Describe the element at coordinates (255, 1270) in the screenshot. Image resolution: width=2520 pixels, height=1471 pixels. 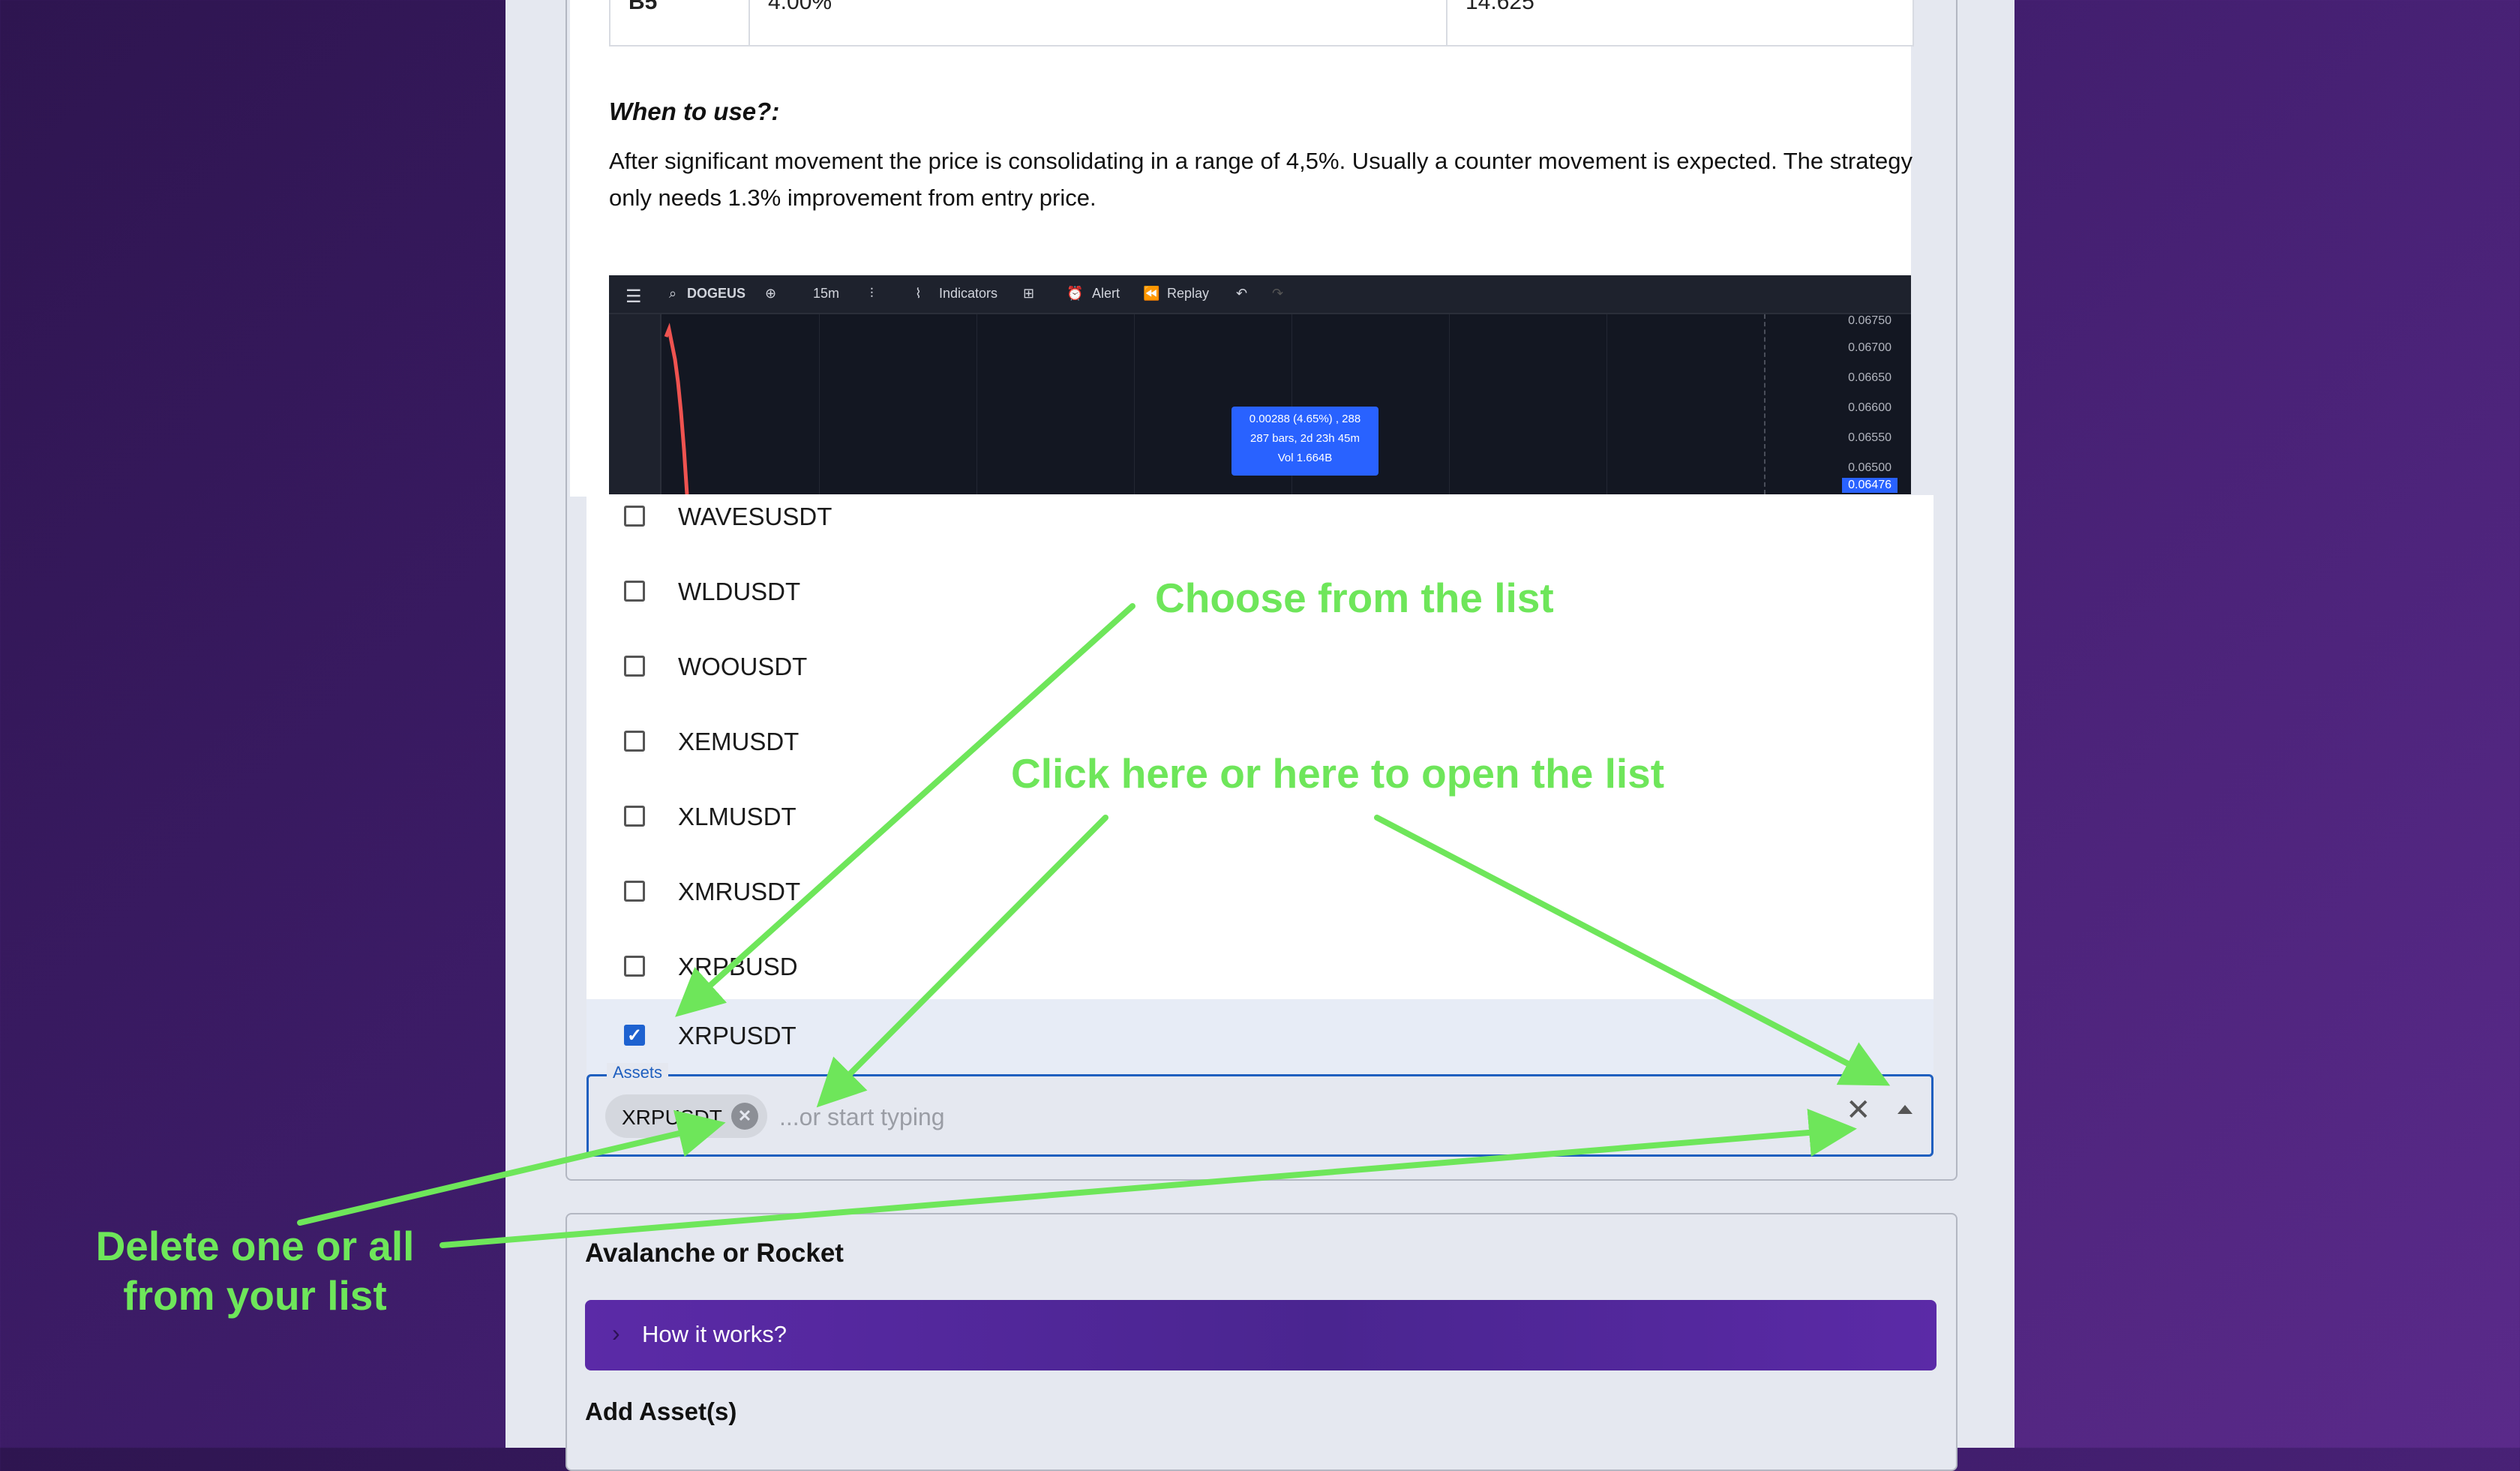
I see `annotation-delete: Delete one or all from your list` at that location.